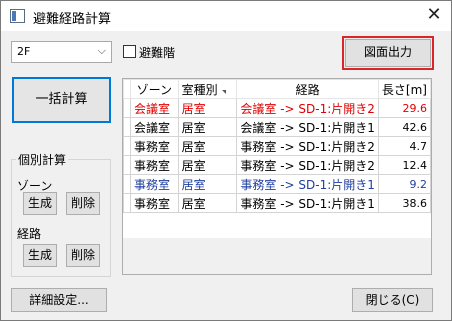  I want to click on chevron-down-icon: ⌵, so click(101, 50).